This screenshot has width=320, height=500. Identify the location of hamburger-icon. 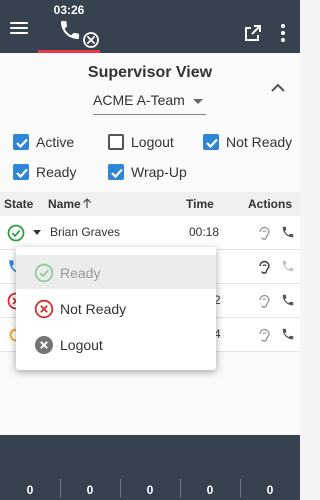
(19, 28).